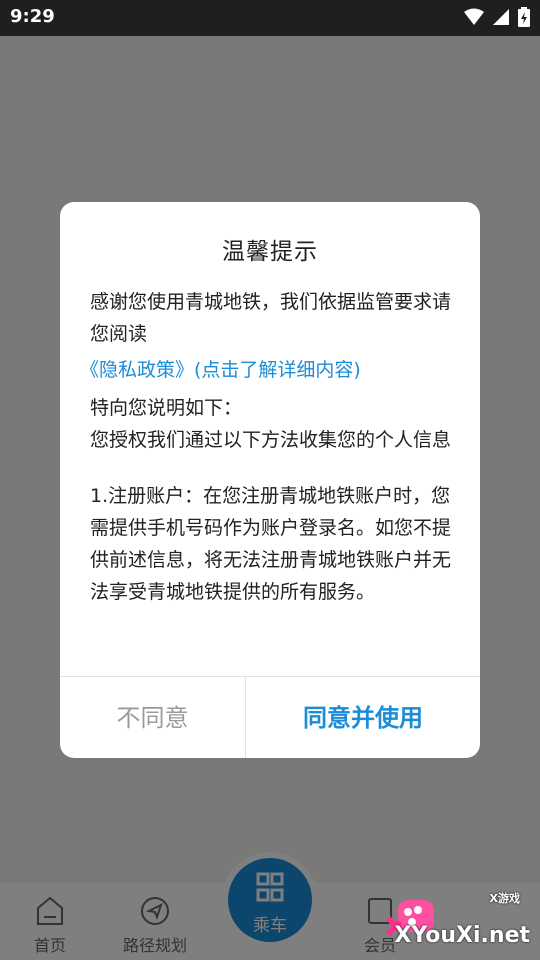  What do you see at coordinates (271, 440) in the screenshot?
I see `dialog-line-authorize: 您授权我们通过以下方法收集您的个人信息` at bounding box center [271, 440].